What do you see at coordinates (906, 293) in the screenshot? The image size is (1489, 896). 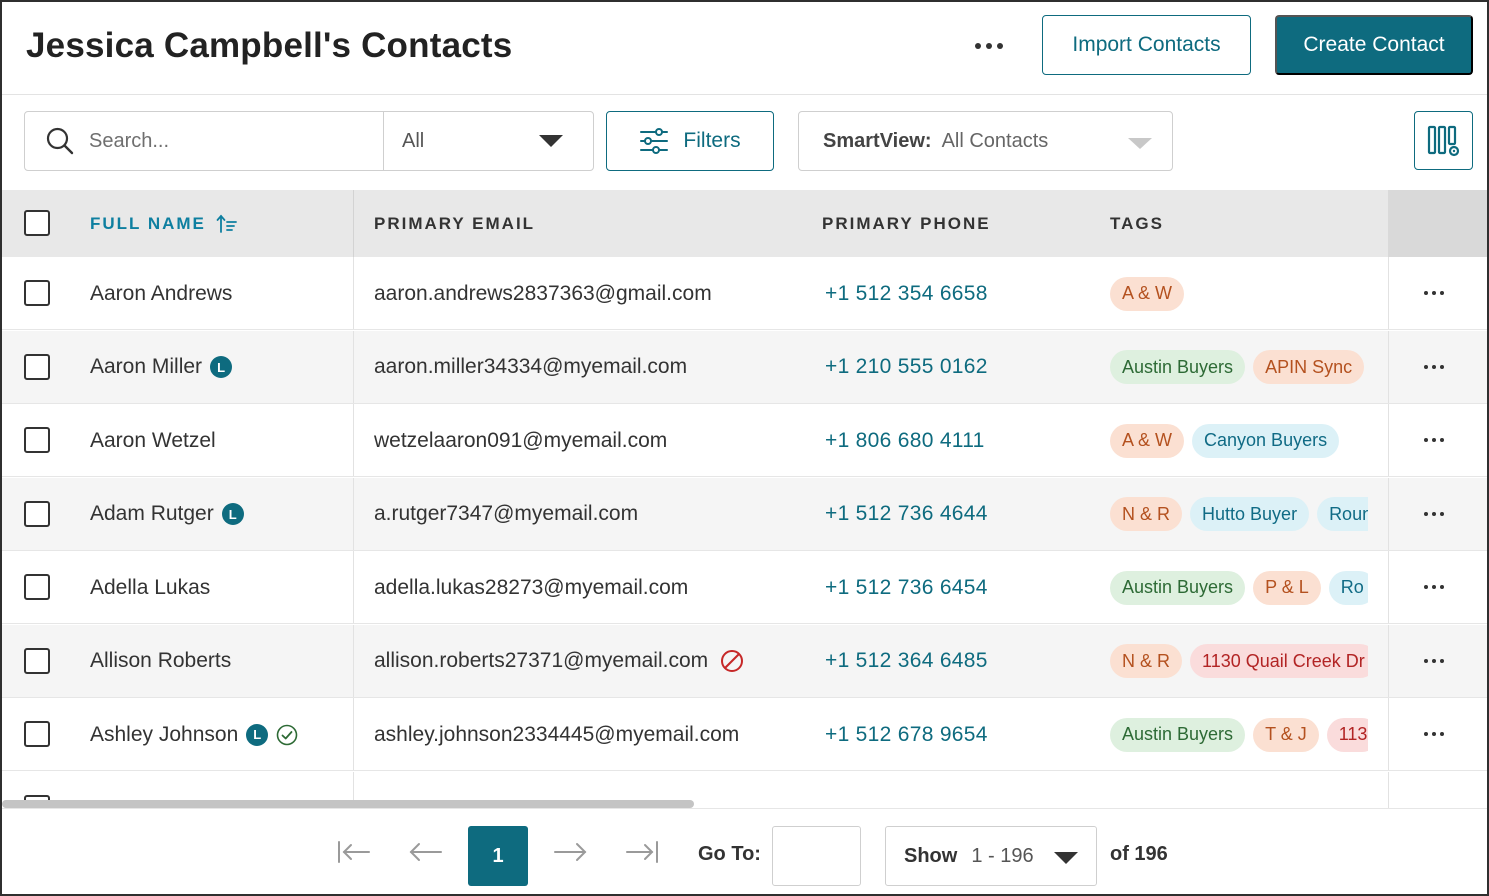 I see `contact-phone: +1 512 354 6658` at bounding box center [906, 293].